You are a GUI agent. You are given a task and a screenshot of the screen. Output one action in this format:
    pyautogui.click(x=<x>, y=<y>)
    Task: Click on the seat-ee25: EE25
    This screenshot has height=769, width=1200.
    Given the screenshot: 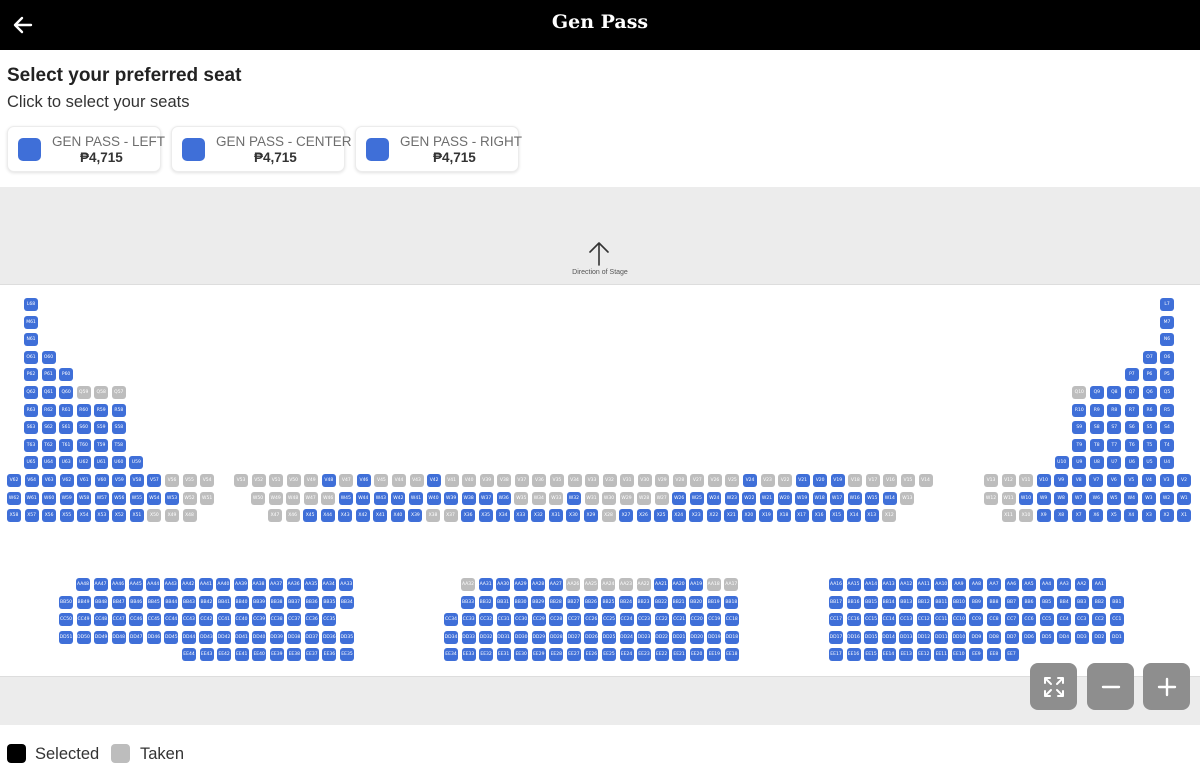 What is the action you would take?
    pyautogui.click(x=609, y=655)
    